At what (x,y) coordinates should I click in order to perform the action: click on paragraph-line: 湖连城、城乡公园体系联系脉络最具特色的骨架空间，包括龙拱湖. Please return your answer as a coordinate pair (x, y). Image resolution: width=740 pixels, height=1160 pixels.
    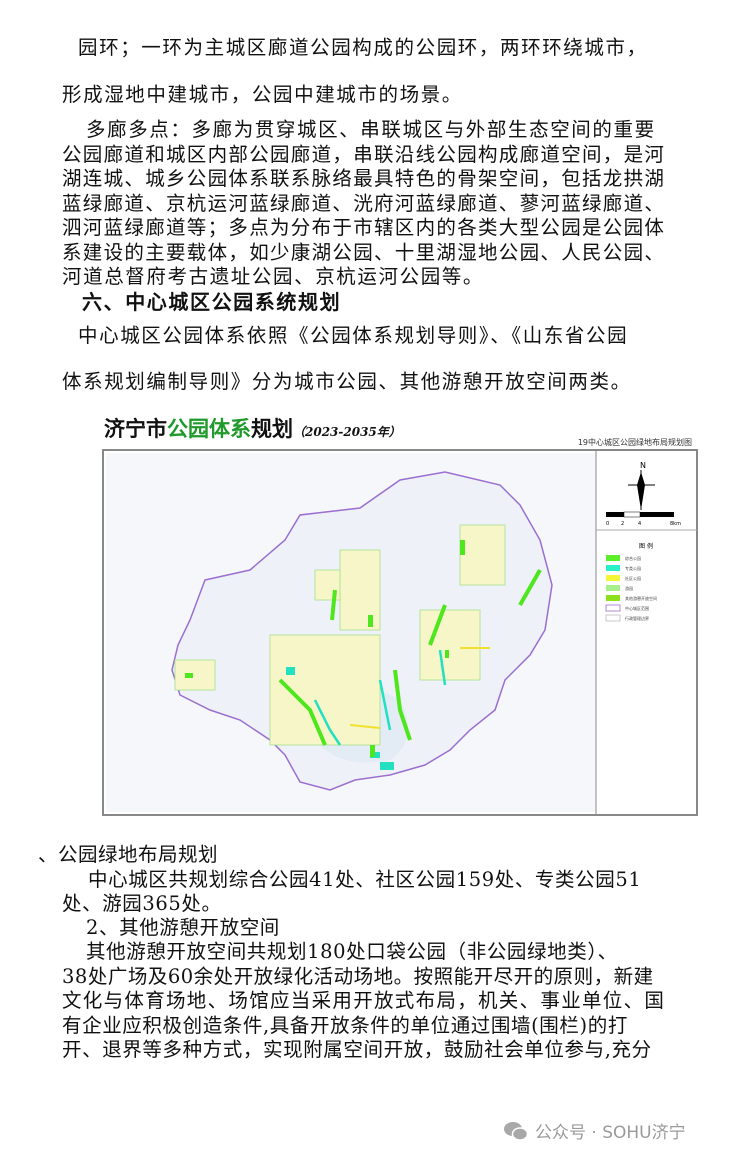
    Looking at the image, I should click on (364, 178).